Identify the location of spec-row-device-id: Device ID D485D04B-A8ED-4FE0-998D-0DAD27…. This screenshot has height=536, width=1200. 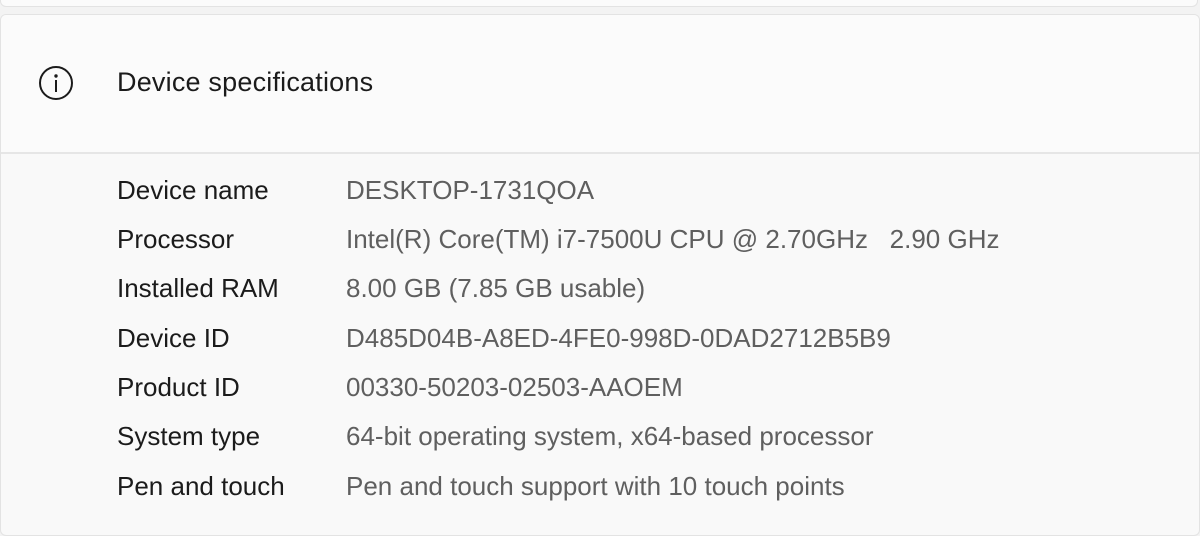
(600, 346).